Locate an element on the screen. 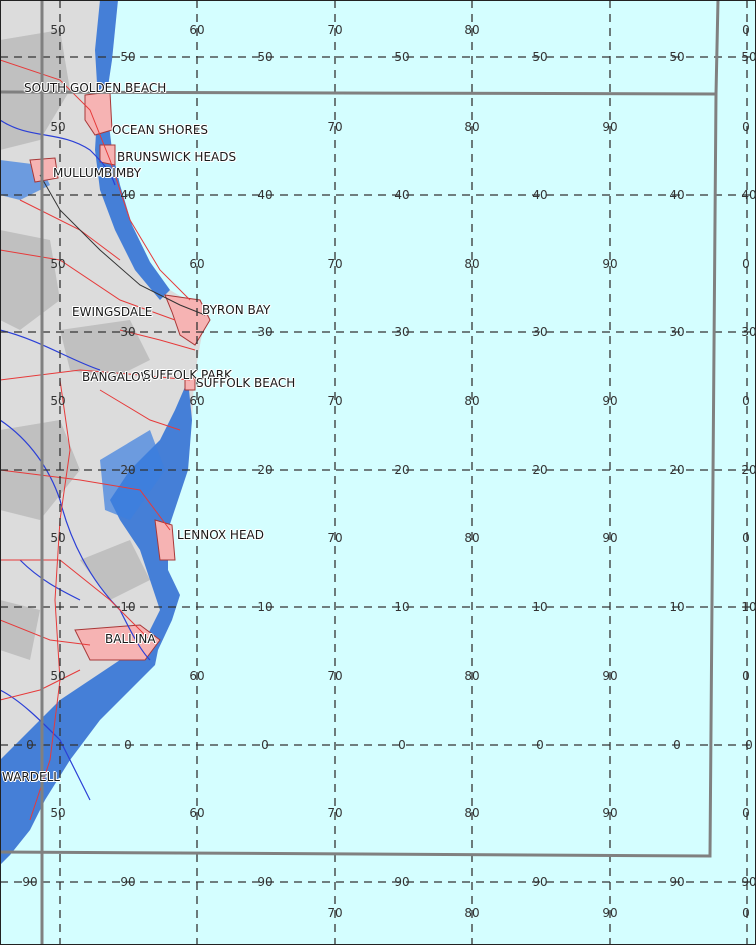 Image resolution: width=756 pixels, height=945 pixels. place-label-bangalow: BANGALOW is located at coordinates (117, 377).